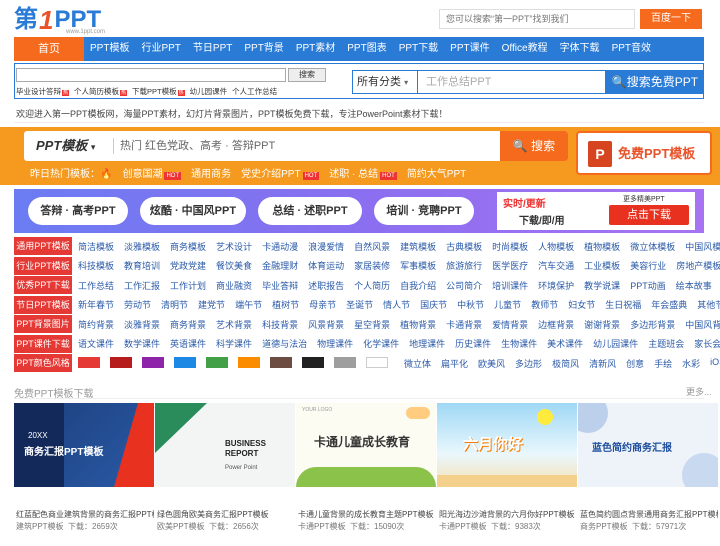 This screenshot has height=546, width=720. What do you see at coordinates (254, 91) in the screenshot?
I see `hot-link: 个人工作总结` at bounding box center [254, 91].